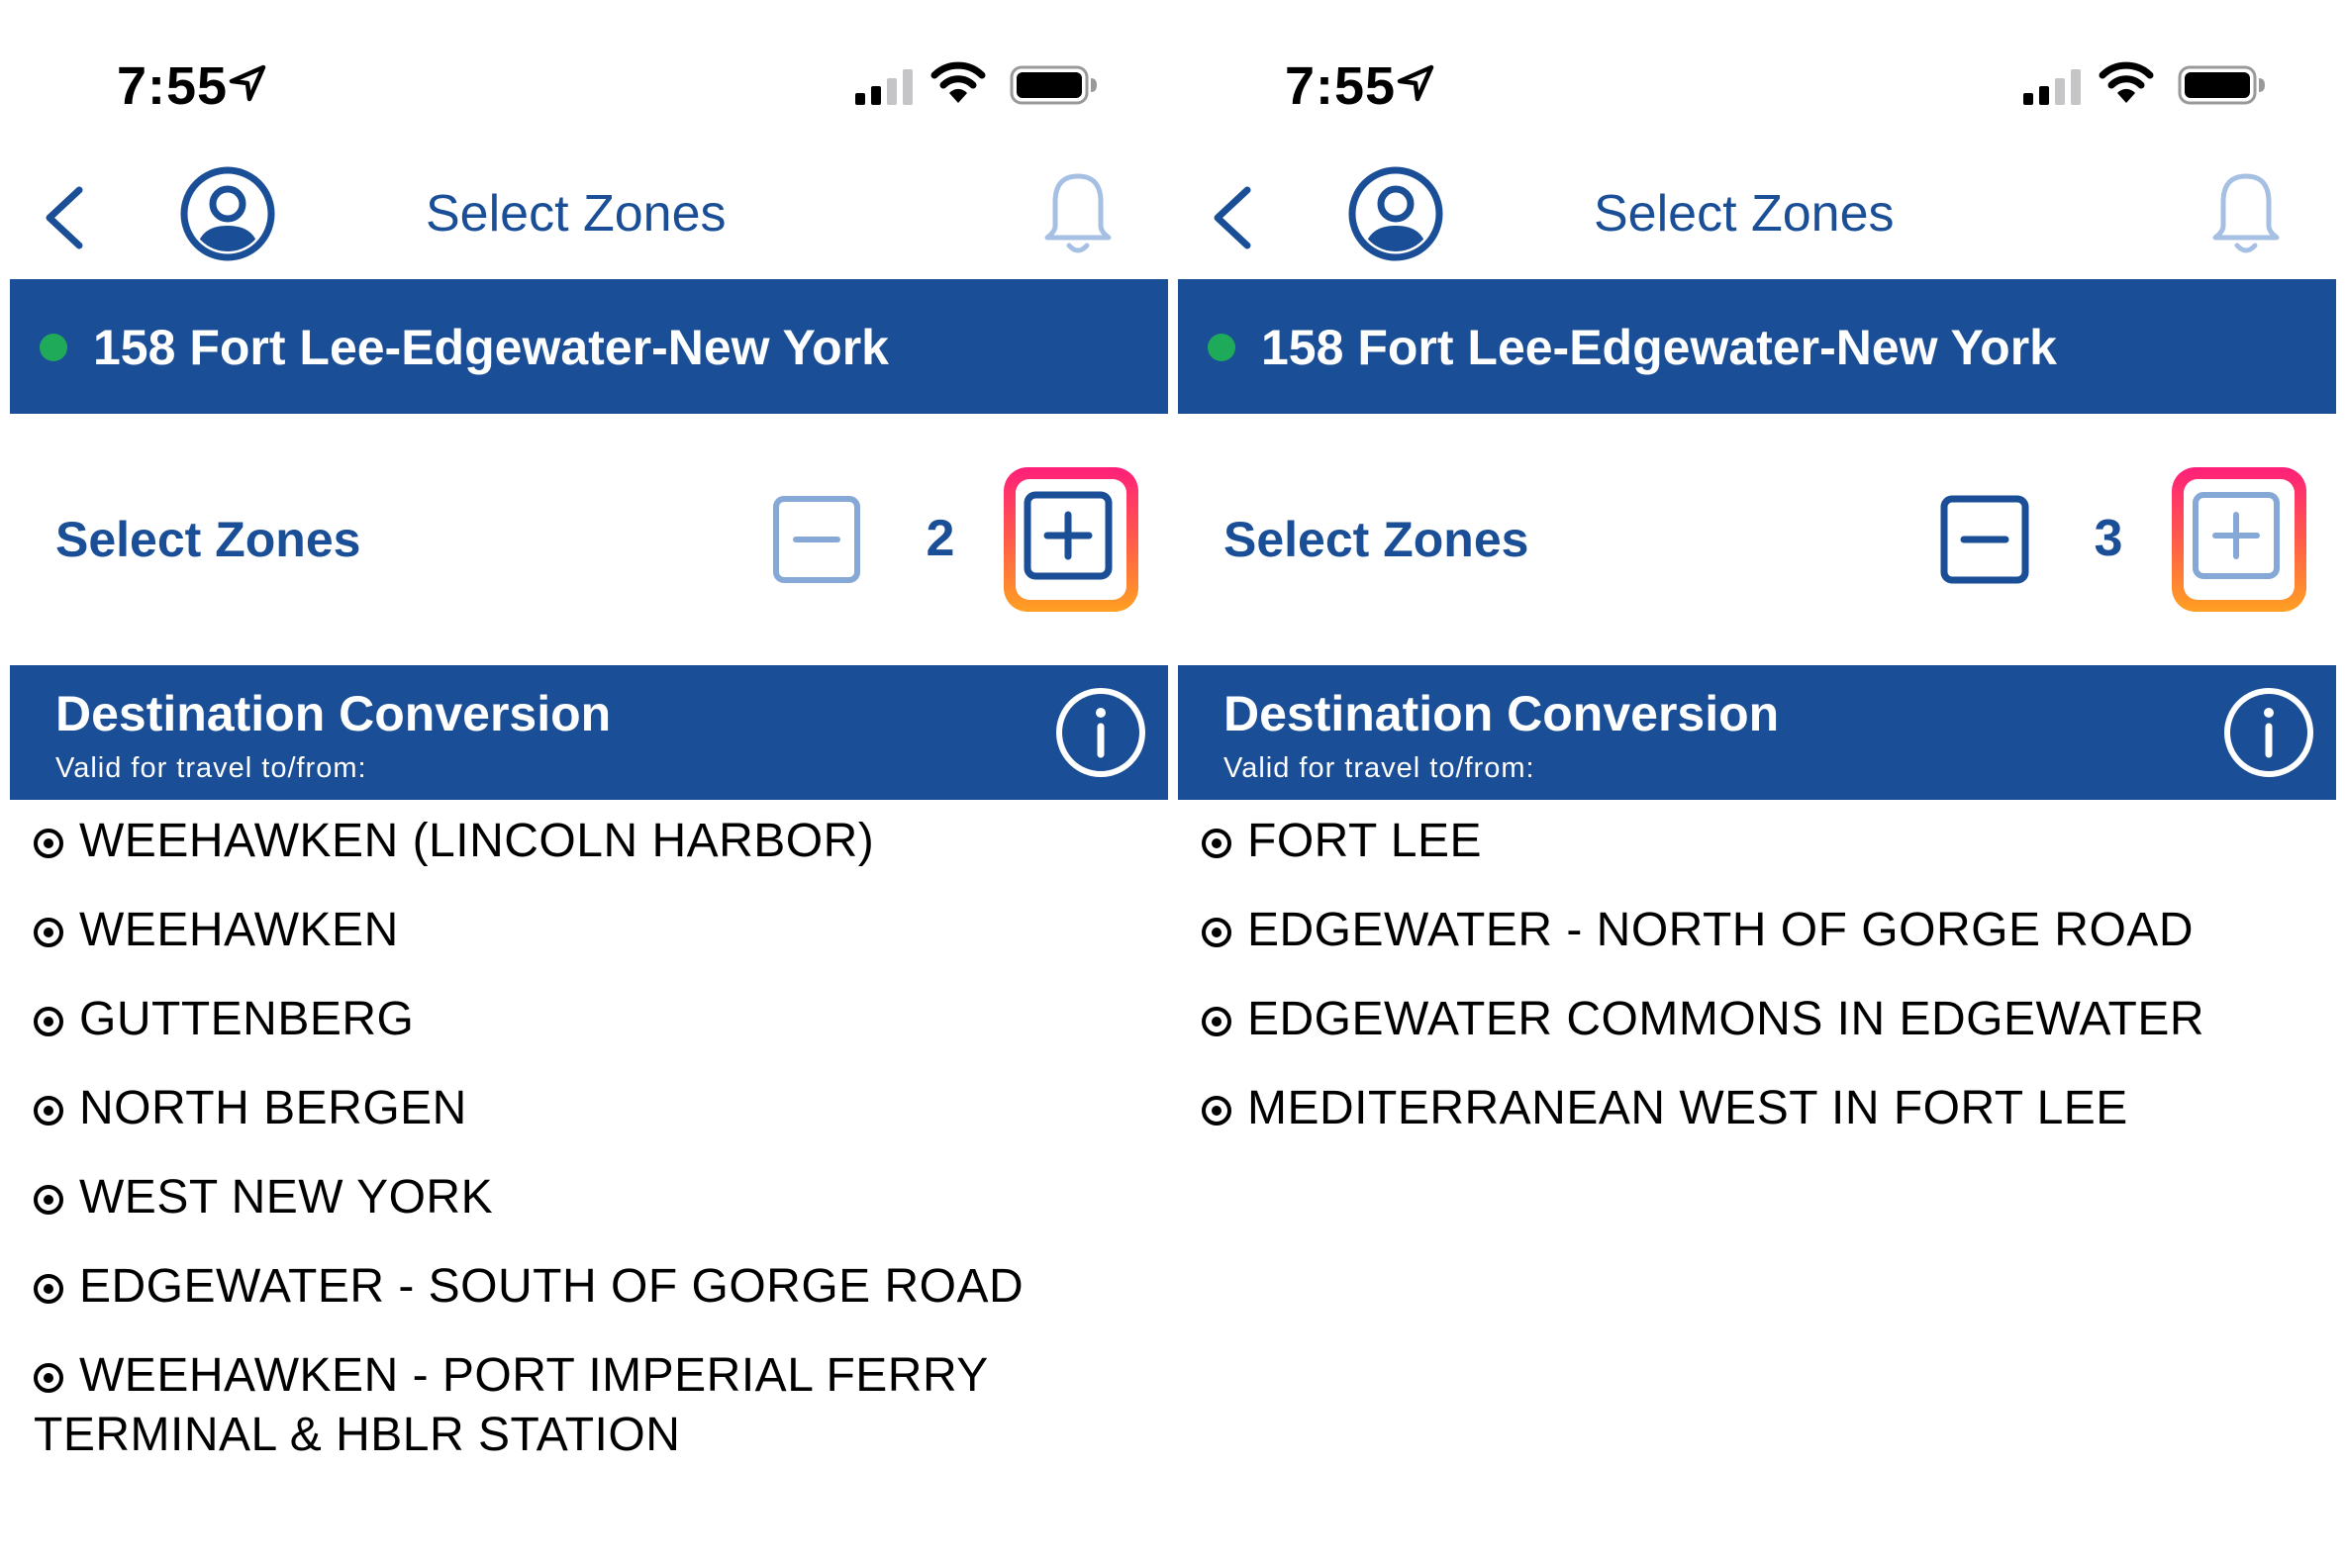 Image resolution: width=2346 pixels, height=1568 pixels. I want to click on list-item-label: WEEHAWKEN (LINCOLN HARBOR), so click(477, 841).